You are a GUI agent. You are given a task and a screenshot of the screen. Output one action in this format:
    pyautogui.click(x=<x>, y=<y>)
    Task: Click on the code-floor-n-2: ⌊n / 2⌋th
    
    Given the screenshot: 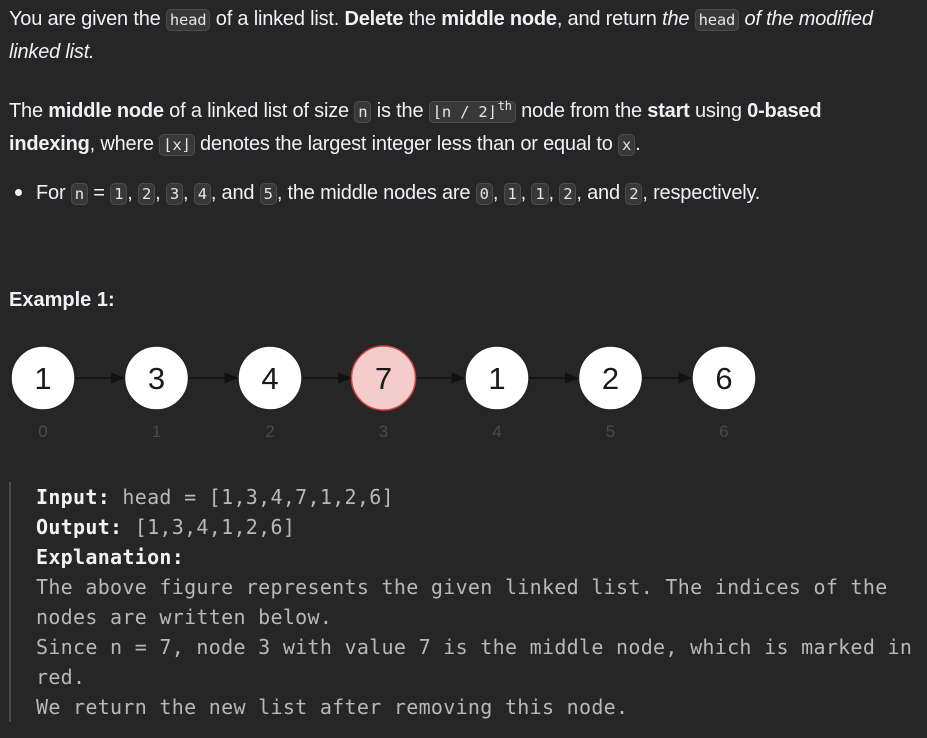 What is the action you would take?
    pyautogui.click(x=472, y=111)
    